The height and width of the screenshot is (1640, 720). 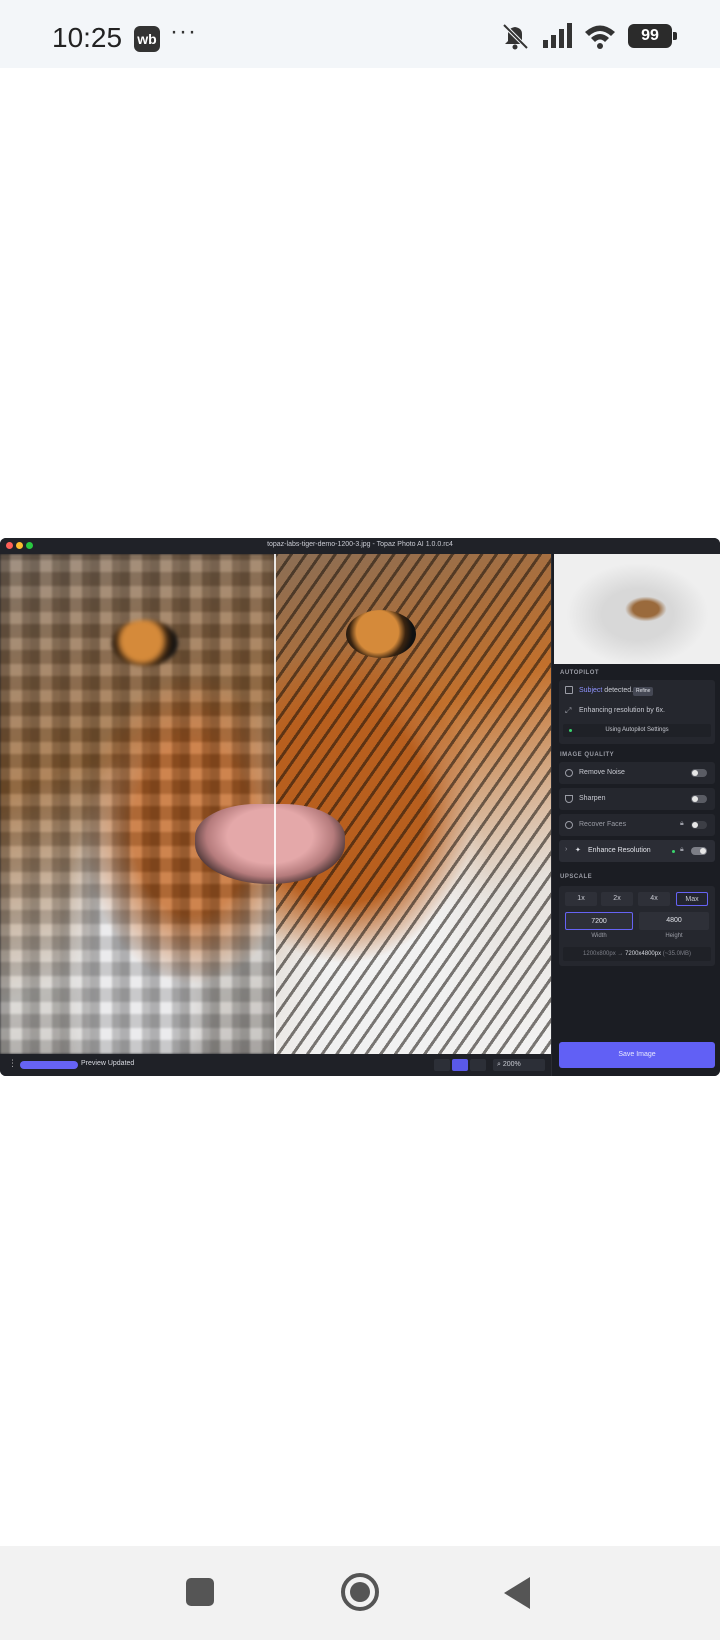 I want to click on autopilot-settings-label: Using Autopilot Settings, so click(x=637, y=730).